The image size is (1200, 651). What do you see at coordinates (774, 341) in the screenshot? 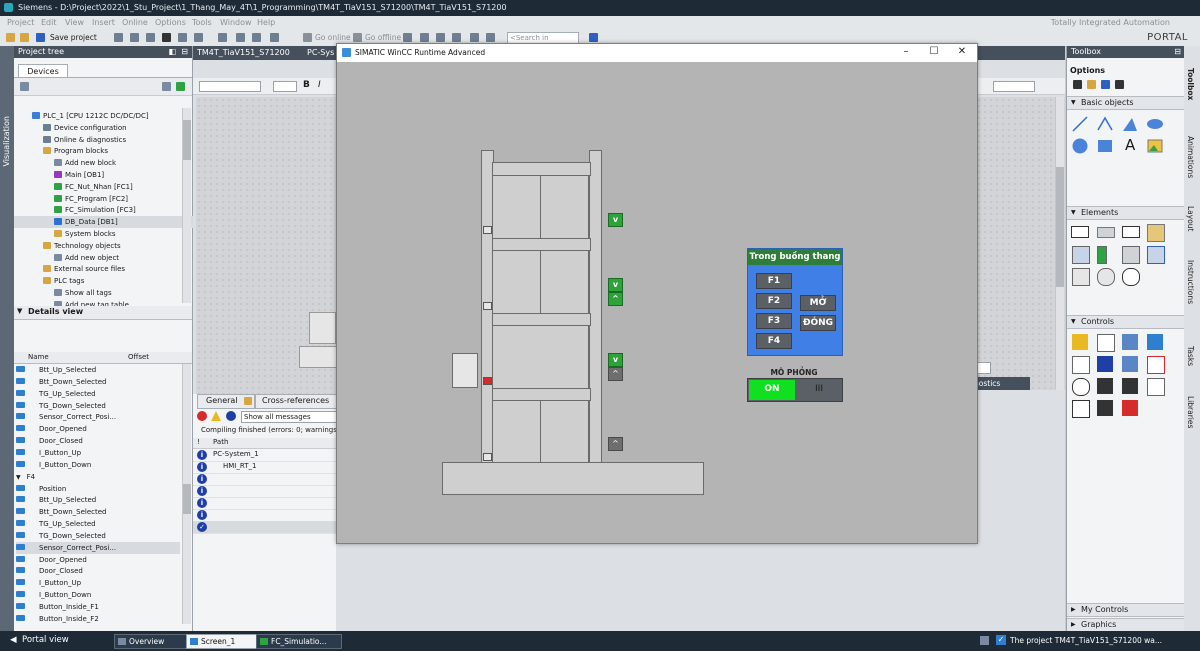
I see `cabin-f4-button: F4` at bounding box center [774, 341].